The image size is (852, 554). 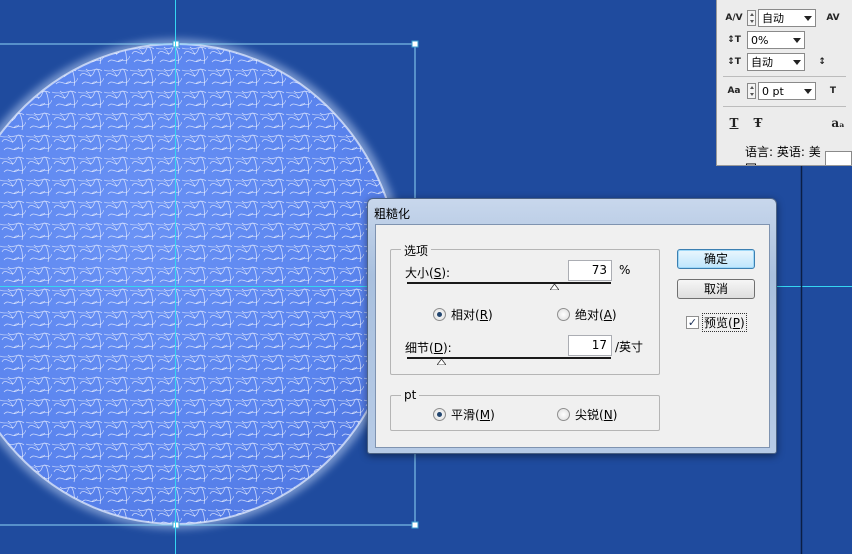 I want to click on detail-unit: /英寸, so click(x=629, y=347).